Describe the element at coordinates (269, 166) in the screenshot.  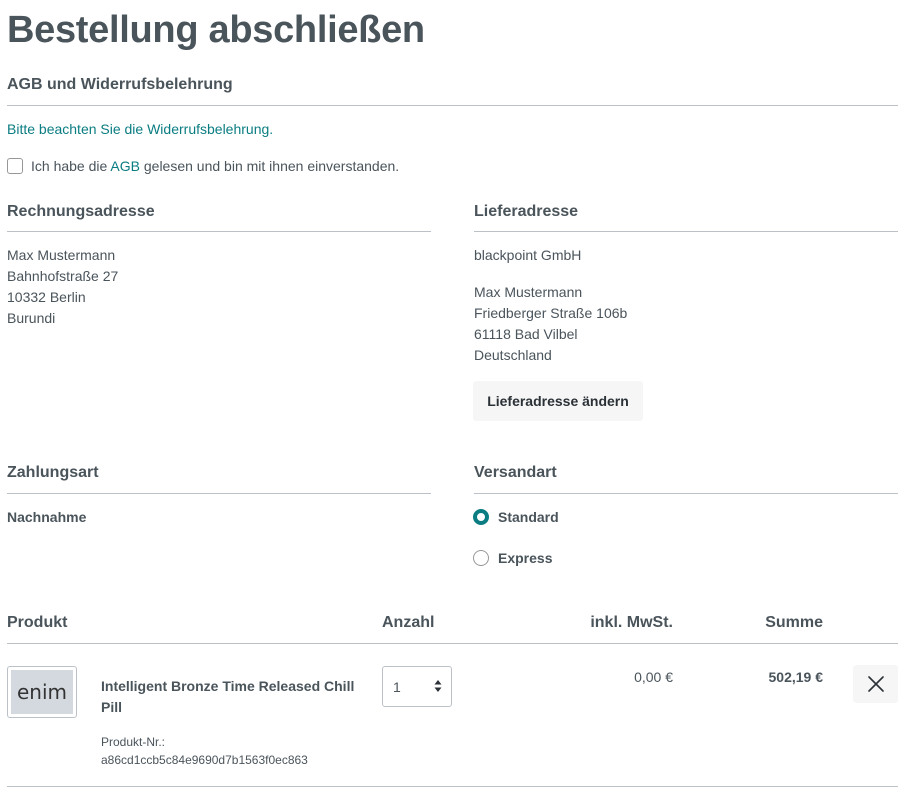
I see `tos-label-suffix: gelesen und bin mit ihnen einverstanden.` at that location.